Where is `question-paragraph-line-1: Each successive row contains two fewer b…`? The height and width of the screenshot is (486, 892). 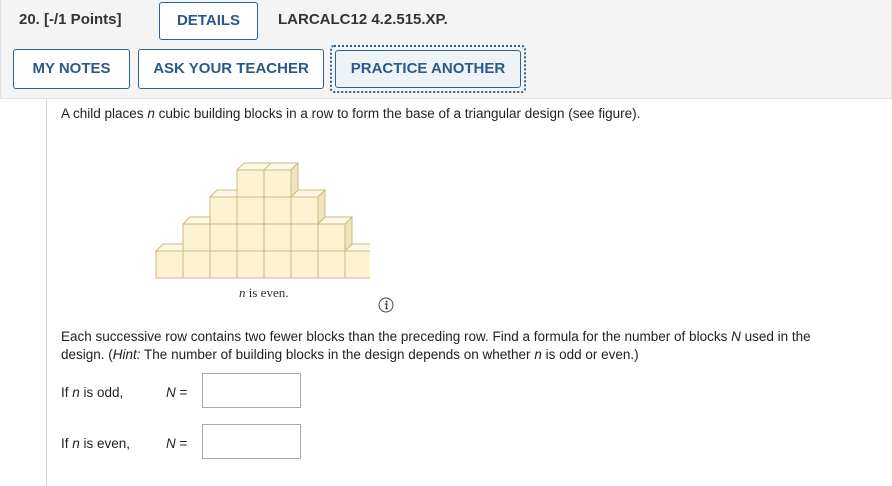 question-paragraph-line-1: Each successive row contains two fewer b… is located at coordinates (436, 336).